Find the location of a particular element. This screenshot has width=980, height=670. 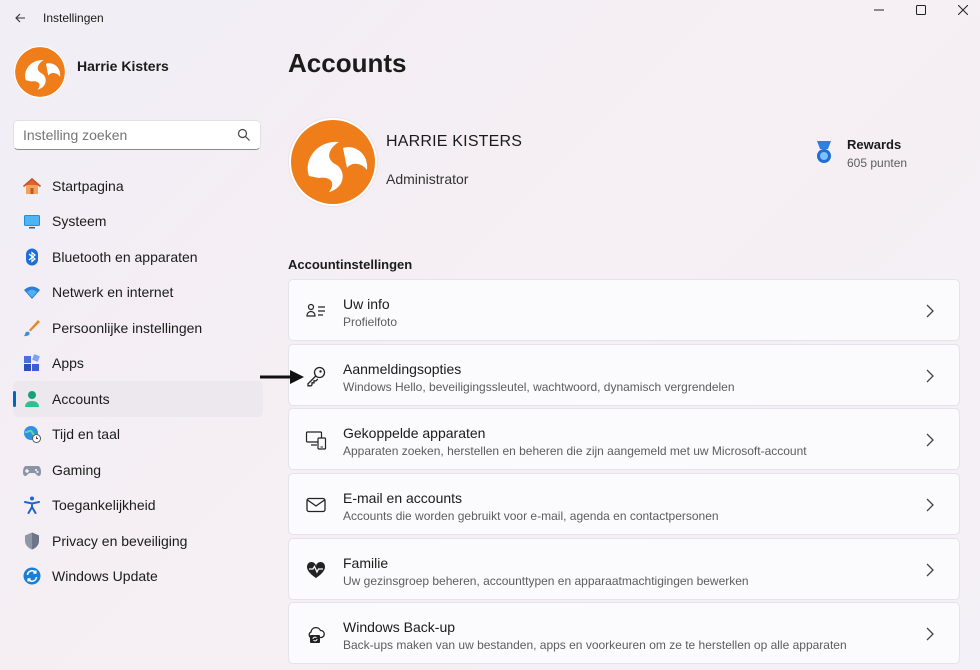

sidebar-item-accounts: Accounts is located at coordinates (138, 399).